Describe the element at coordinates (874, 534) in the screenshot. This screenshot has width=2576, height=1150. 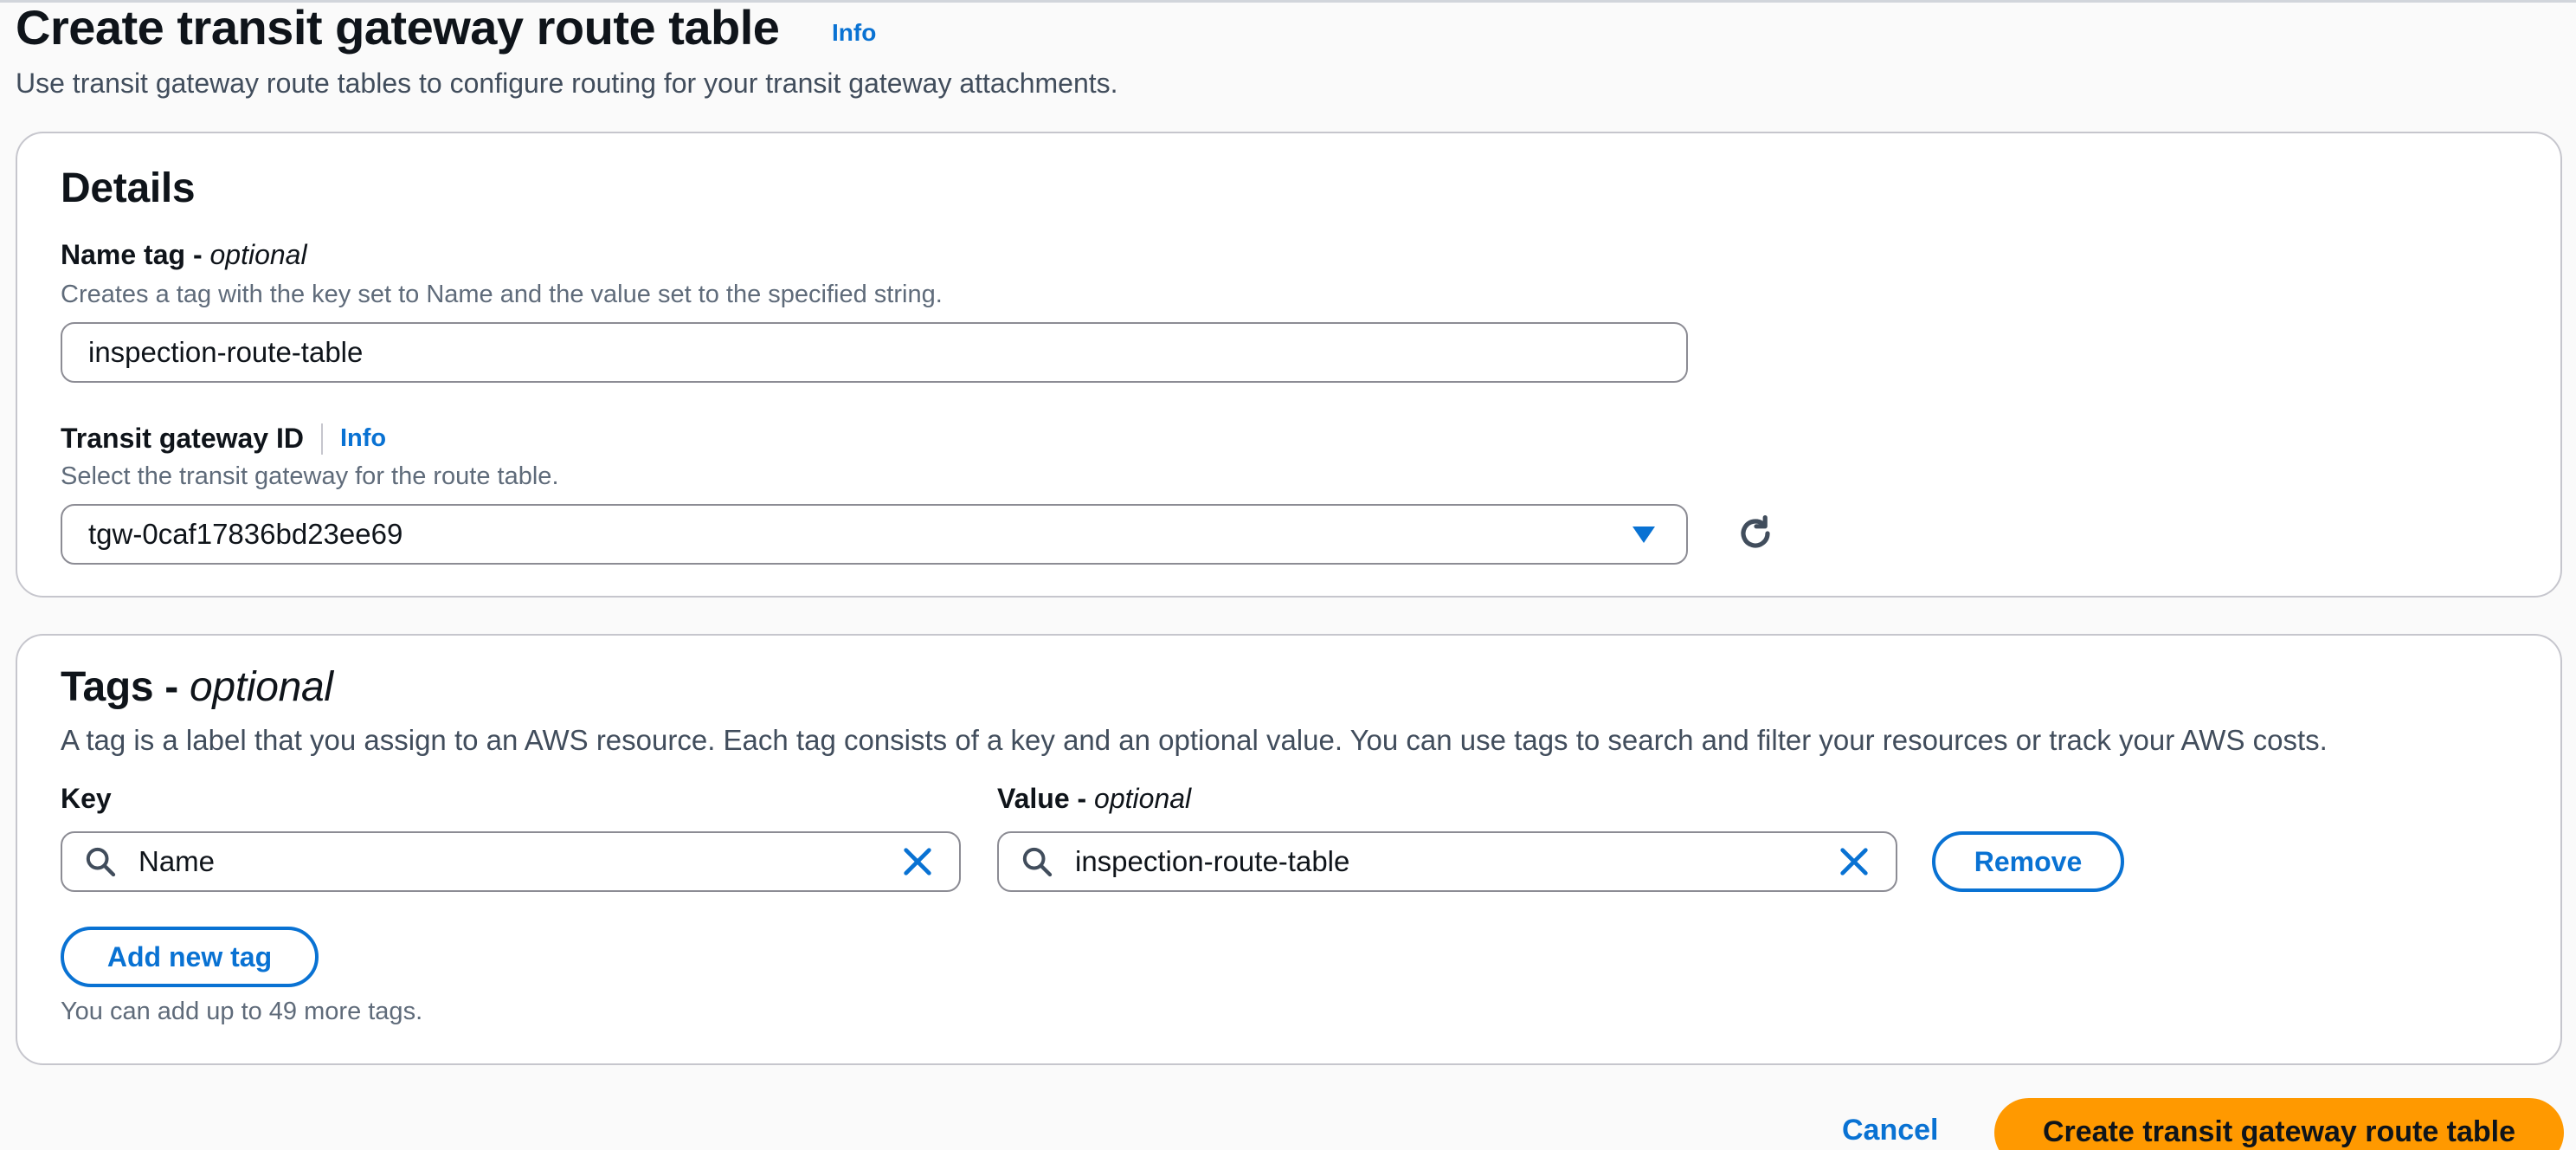
I see `transit-gateway-select: tgw-0caf17836bd23ee69` at that location.